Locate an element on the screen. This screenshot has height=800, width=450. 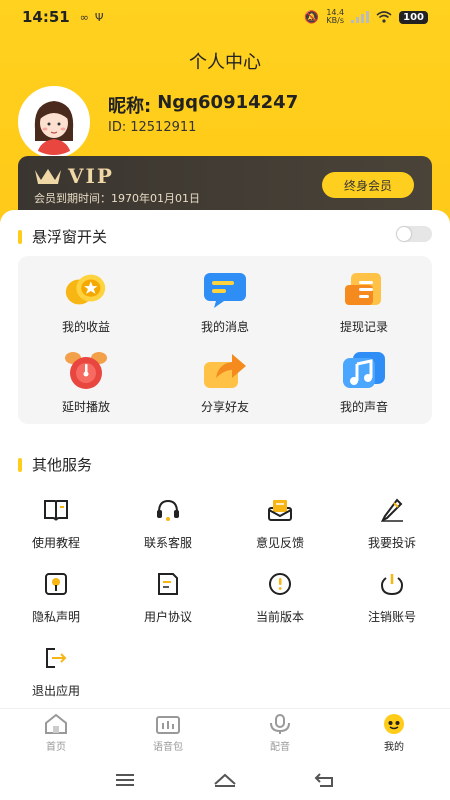
pencil-icon is located at coordinates (392, 510).